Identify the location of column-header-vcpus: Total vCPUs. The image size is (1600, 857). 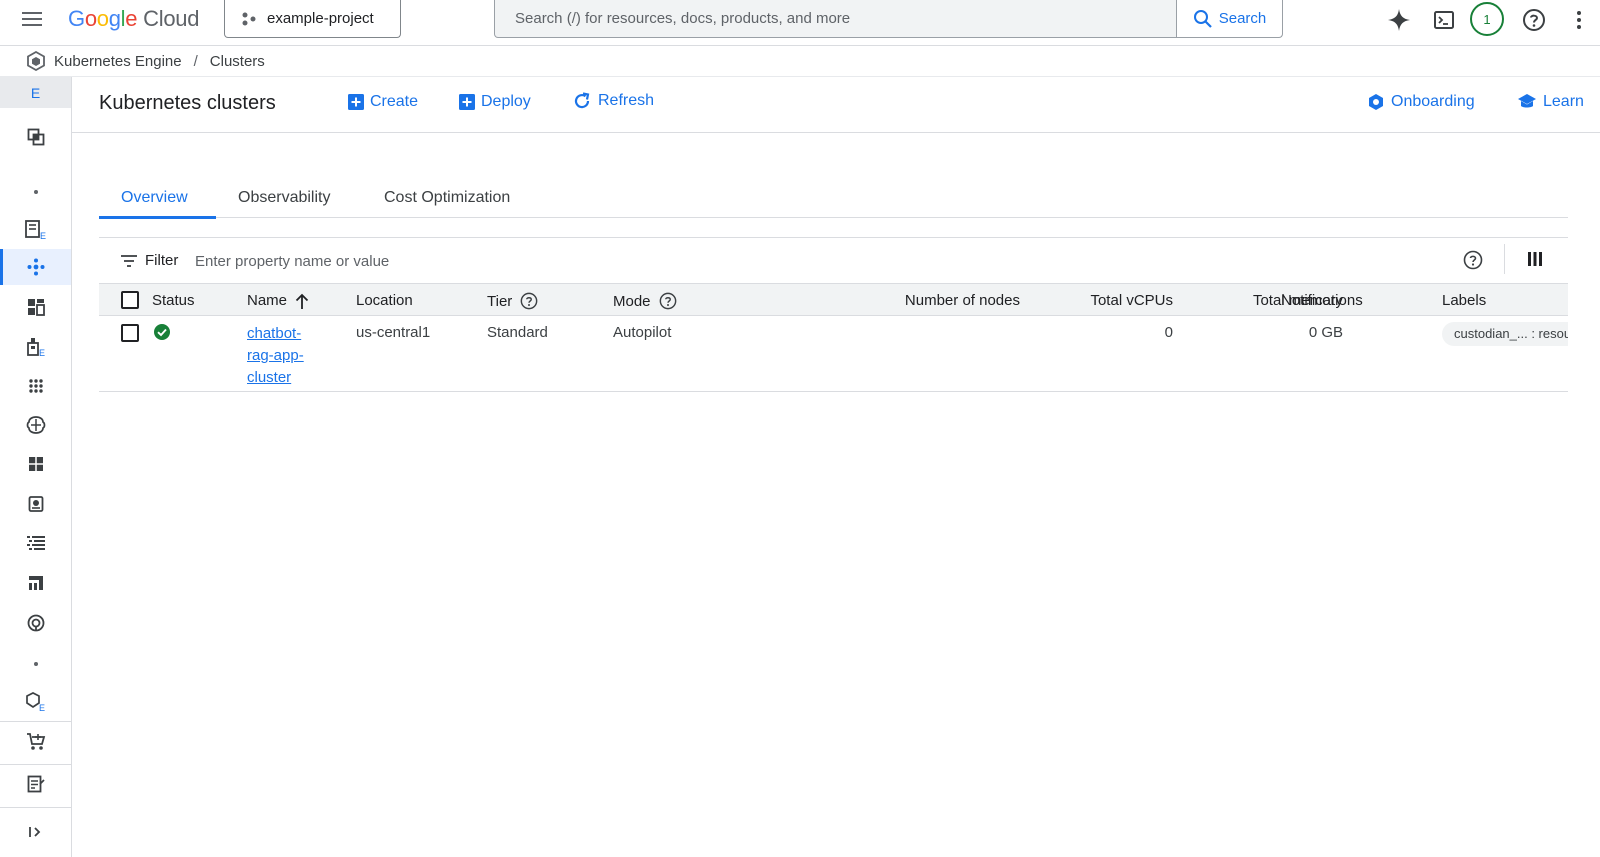
(1131, 300).